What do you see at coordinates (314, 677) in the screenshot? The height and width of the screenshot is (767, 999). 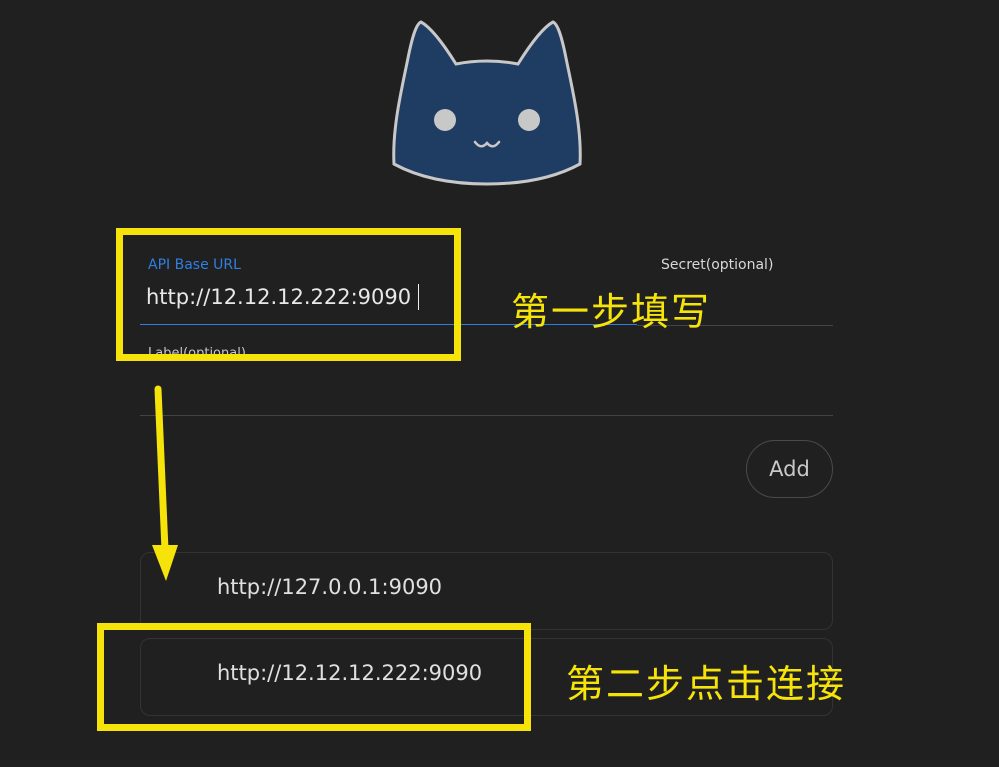 I see `step2-highlight-box` at bounding box center [314, 677].